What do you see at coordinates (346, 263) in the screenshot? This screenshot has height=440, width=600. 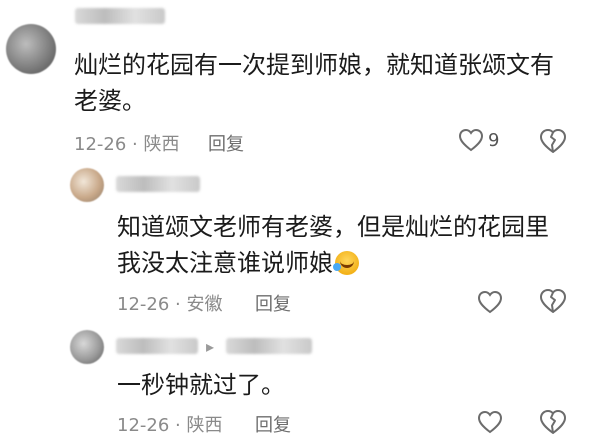 I see `laughing-emoji-icon` at bounding box center [346, 263].